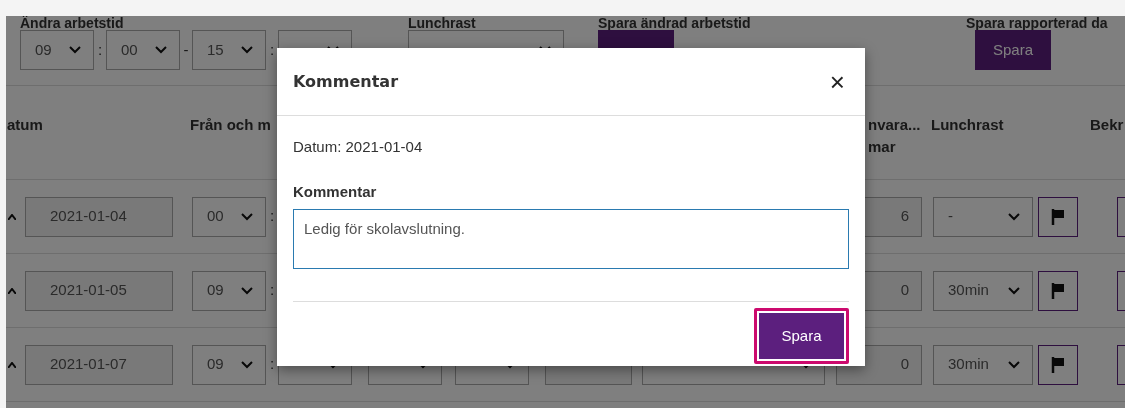  I want to click on column-header: Bekr, so click(1107, 125).